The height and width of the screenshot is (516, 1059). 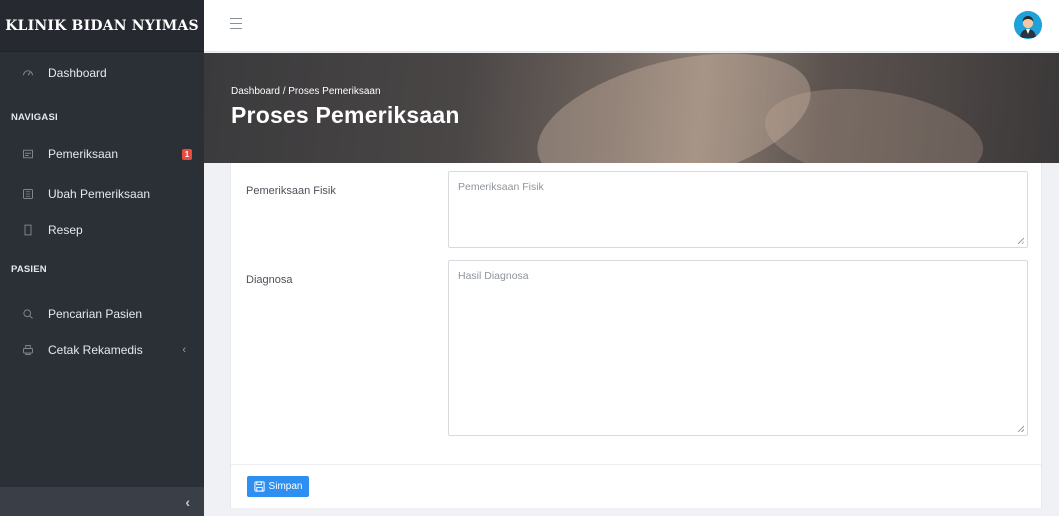 I want to click on search-icon, so click(x=28, y=314).